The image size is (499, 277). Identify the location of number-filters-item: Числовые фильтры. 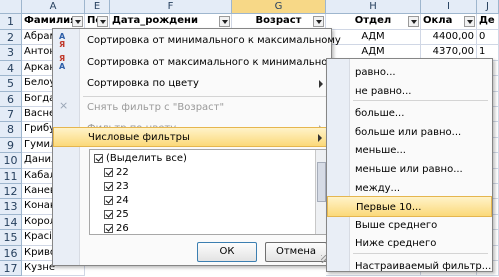
(192, 137).